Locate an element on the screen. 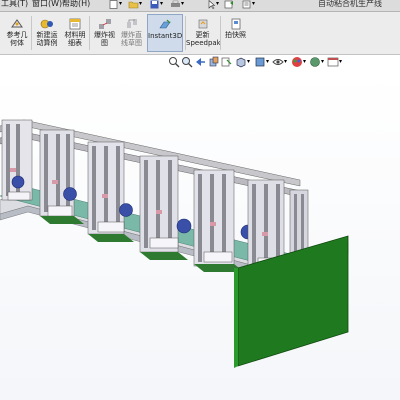 The width and height of the screenshot is (400, 400). heads-up-view-toolbar: ▾ ▾ ▾ ▾ ▾ ▾ is located at coordinates (259, 63).